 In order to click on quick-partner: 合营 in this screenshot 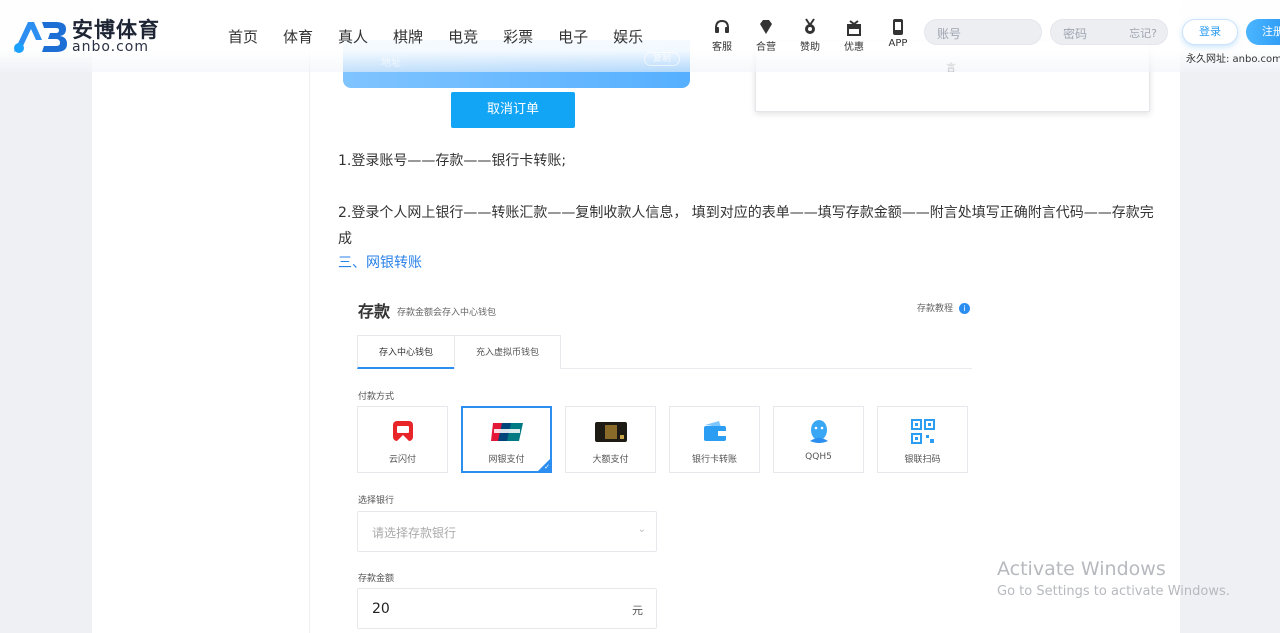, I will do `click(766, 35)`.